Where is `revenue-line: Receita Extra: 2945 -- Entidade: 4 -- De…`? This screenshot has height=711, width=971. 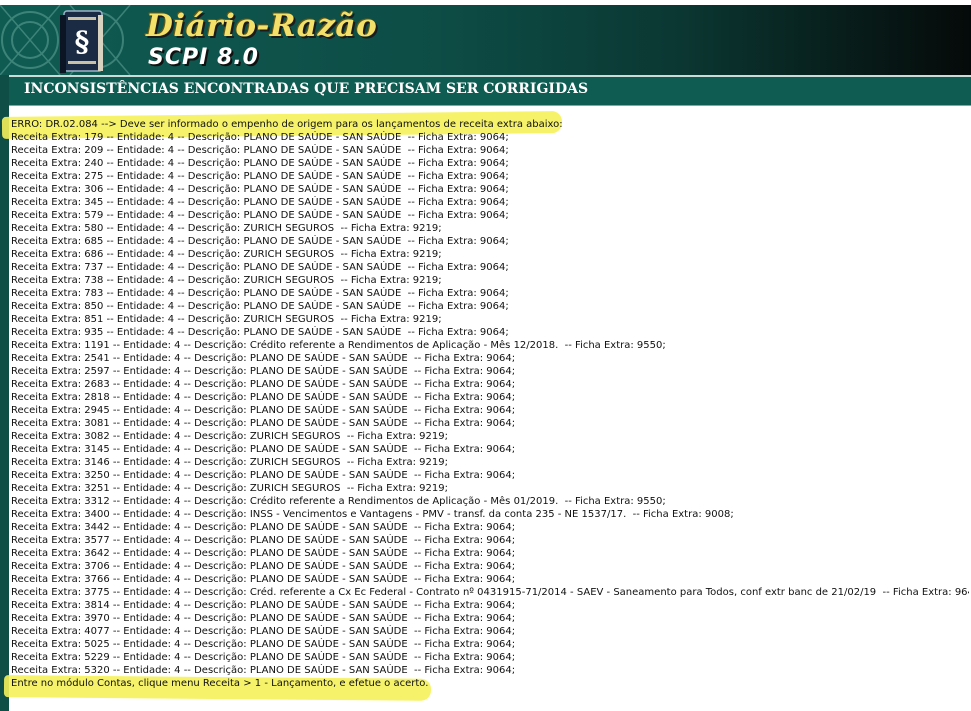 revenue-line: Receita Extra: 2945 -- Entidade: 4 -- De… is located at coordinates (263, 410).